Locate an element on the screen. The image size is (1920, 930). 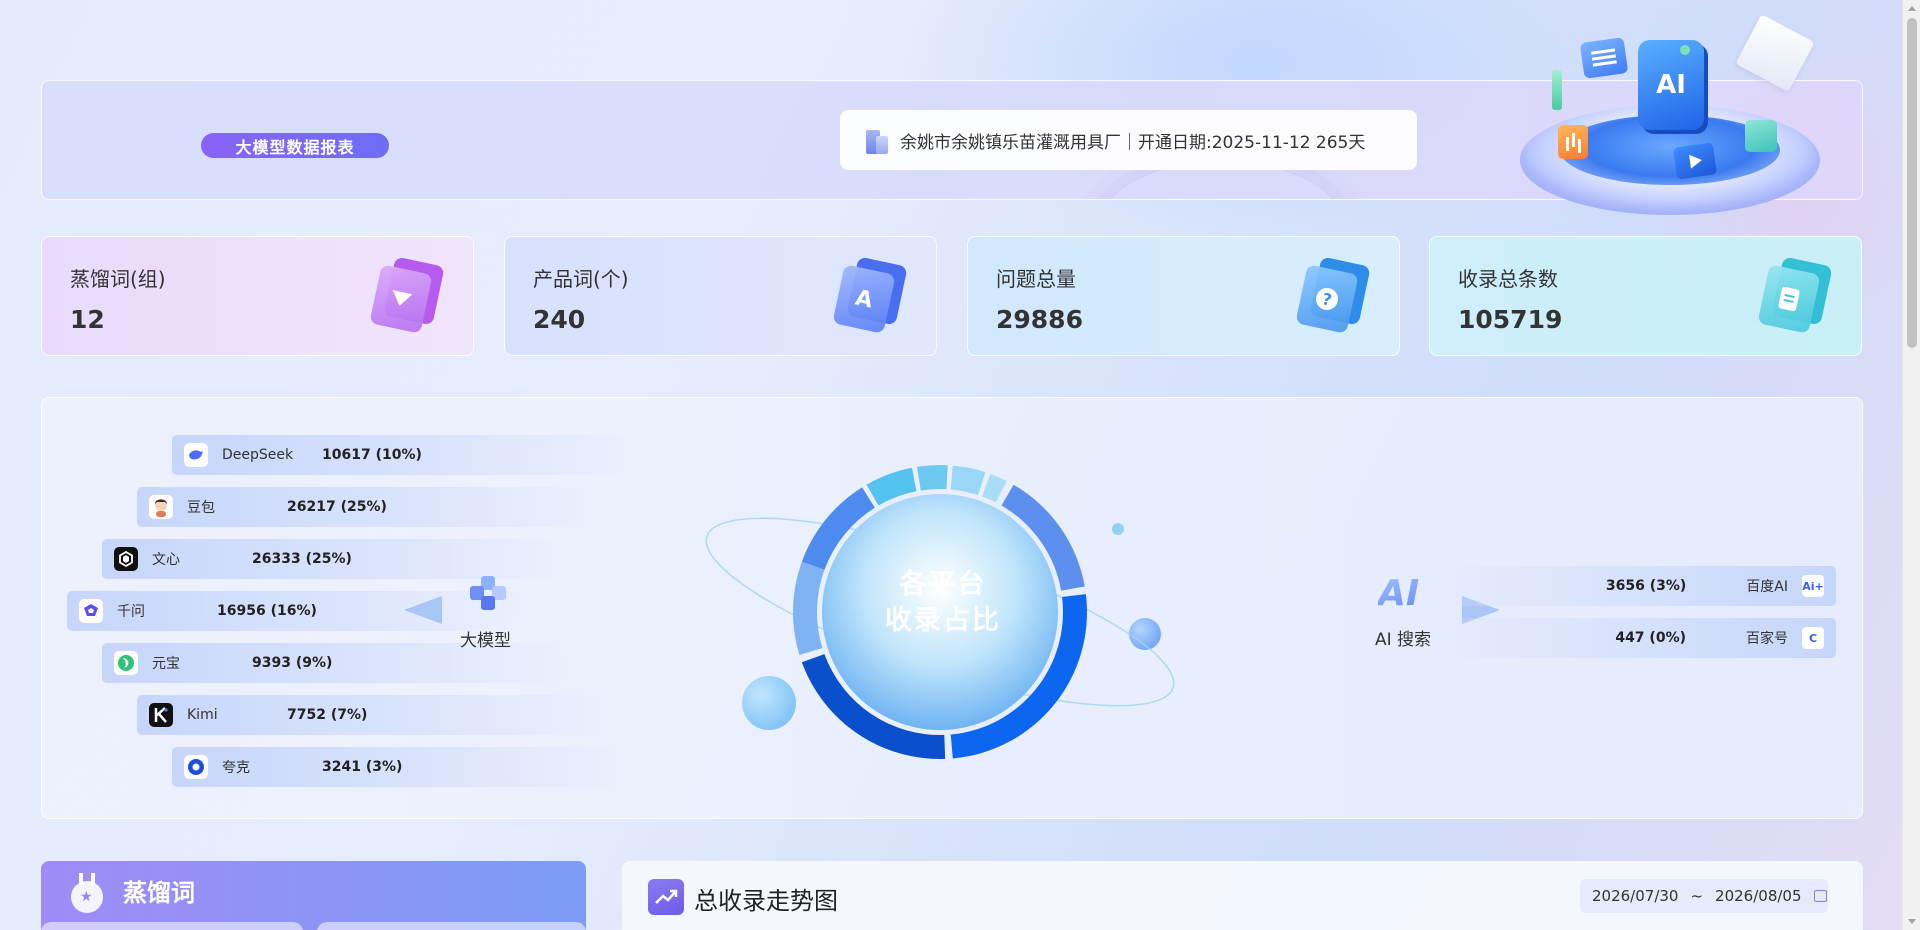
baijiahao-logo-icon: C is located at coordinates (1813, 638).